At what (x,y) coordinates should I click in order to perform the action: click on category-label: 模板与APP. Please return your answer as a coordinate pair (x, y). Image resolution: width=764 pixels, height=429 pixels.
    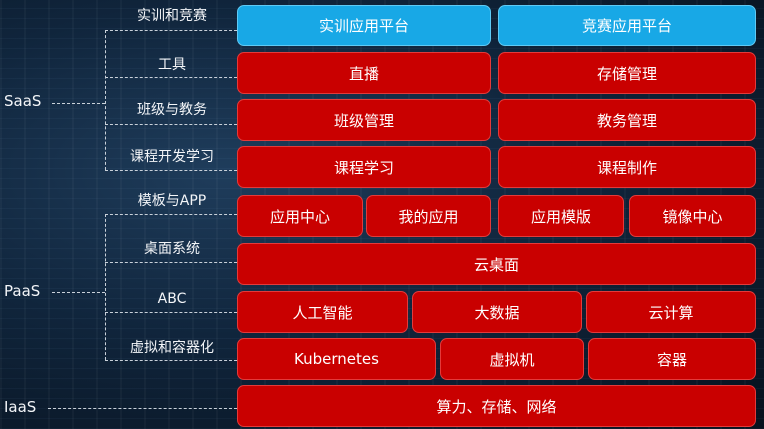
    Looking at the image, I should click on (172, 201).